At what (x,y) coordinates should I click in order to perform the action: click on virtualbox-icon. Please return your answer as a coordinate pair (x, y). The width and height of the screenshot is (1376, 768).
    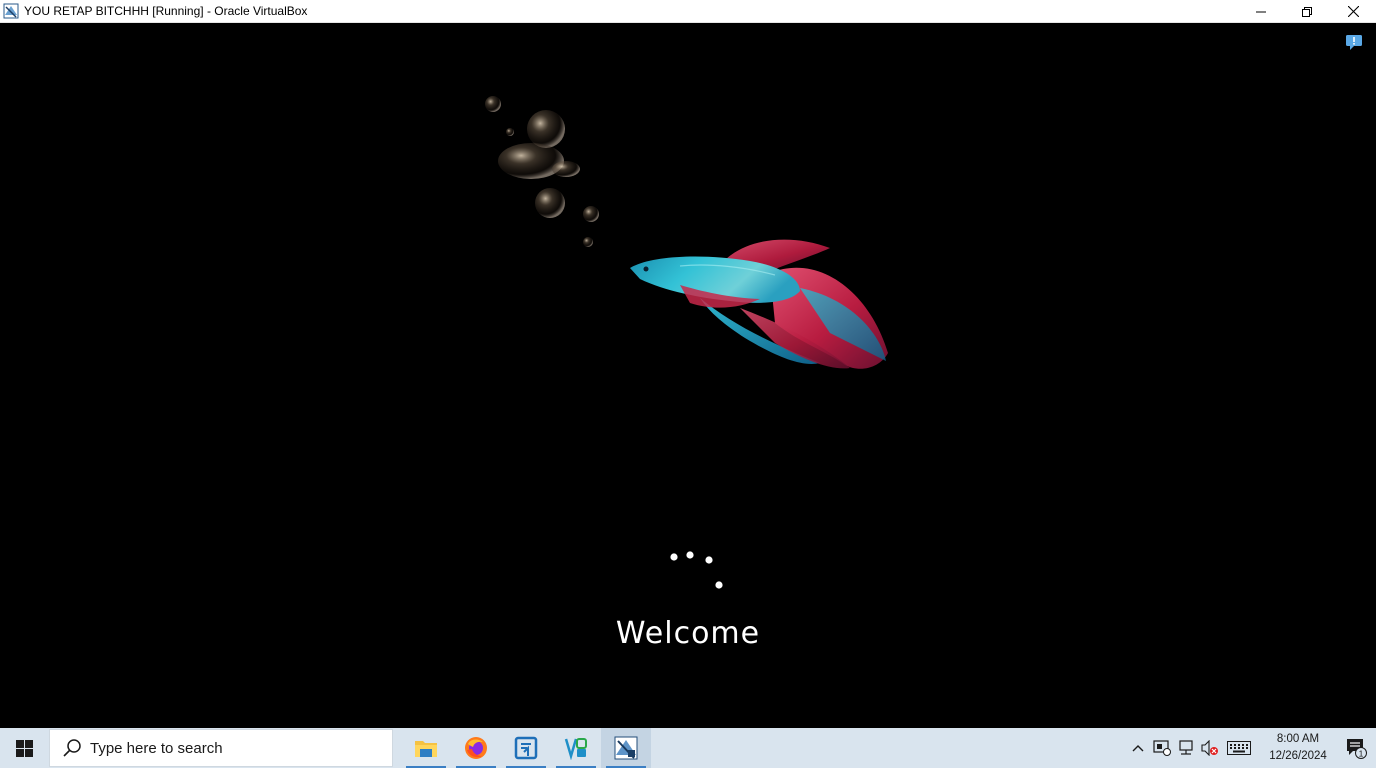
    Looking at the image, I should click on (626, 748).